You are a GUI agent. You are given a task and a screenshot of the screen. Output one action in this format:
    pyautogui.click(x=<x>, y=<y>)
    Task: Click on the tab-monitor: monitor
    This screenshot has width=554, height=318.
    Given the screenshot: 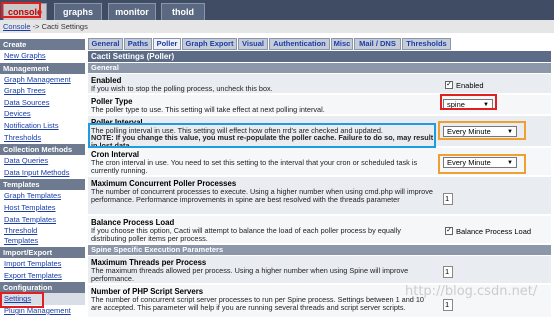 What is the action you would take?
    pyautogui.click(x=132, y=11)
    